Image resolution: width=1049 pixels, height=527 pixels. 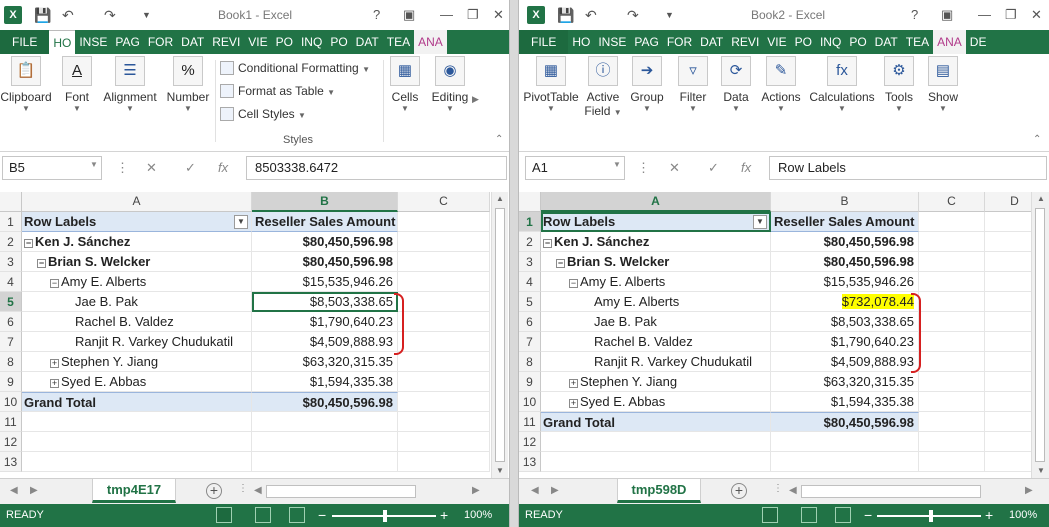 I want to click on minimize-icon: —, so click(x=446, y=15).